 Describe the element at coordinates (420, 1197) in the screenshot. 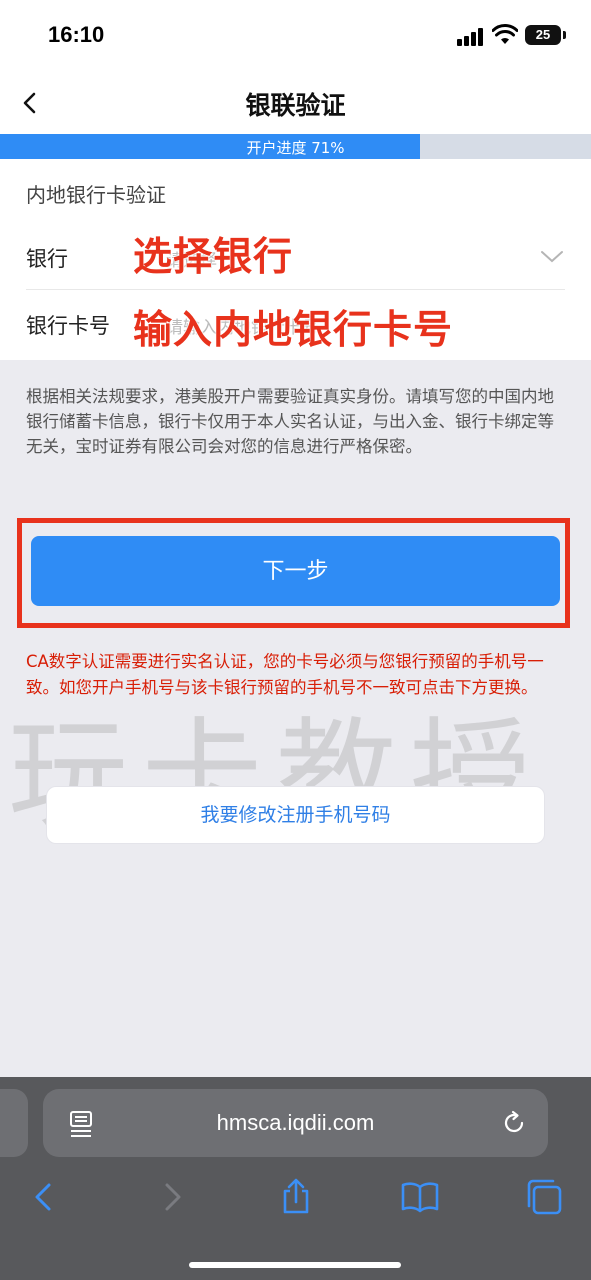

I see `bookmarks-icon` at that location.